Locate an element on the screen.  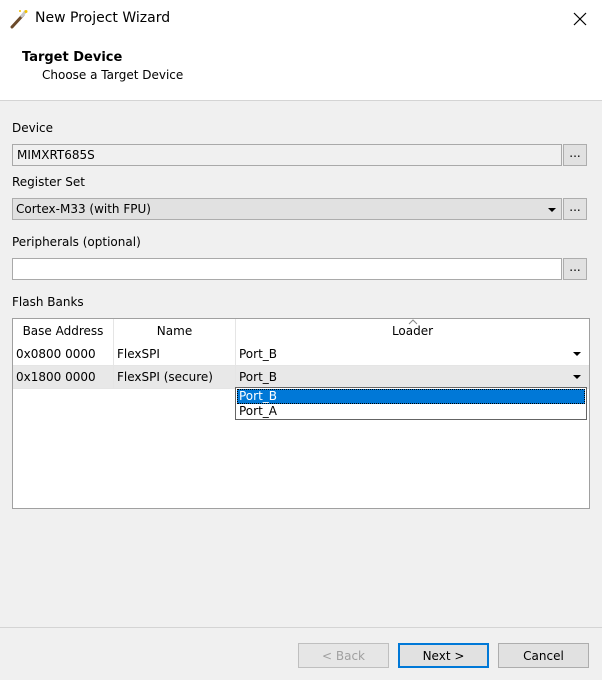
window-title: New Project Wizard is located at coordinates (103, 18).